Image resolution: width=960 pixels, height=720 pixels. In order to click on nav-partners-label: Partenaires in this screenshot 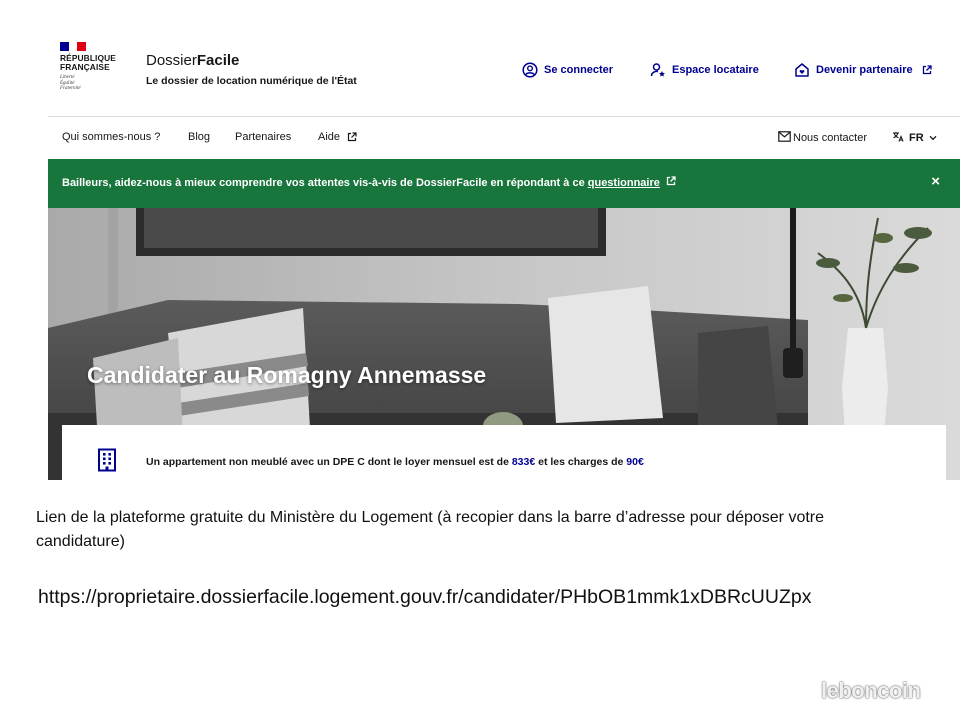, I will do `click(263, 137)`.